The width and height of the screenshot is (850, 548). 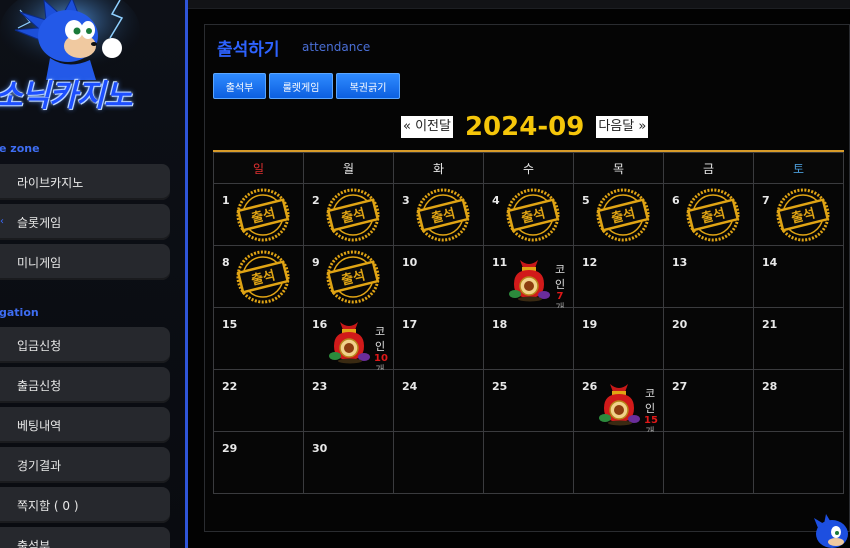 What do you see at coordinates (248, 50) in the screenshot?
I see `page-title: 출석하기` at bounding box center [248, 50].